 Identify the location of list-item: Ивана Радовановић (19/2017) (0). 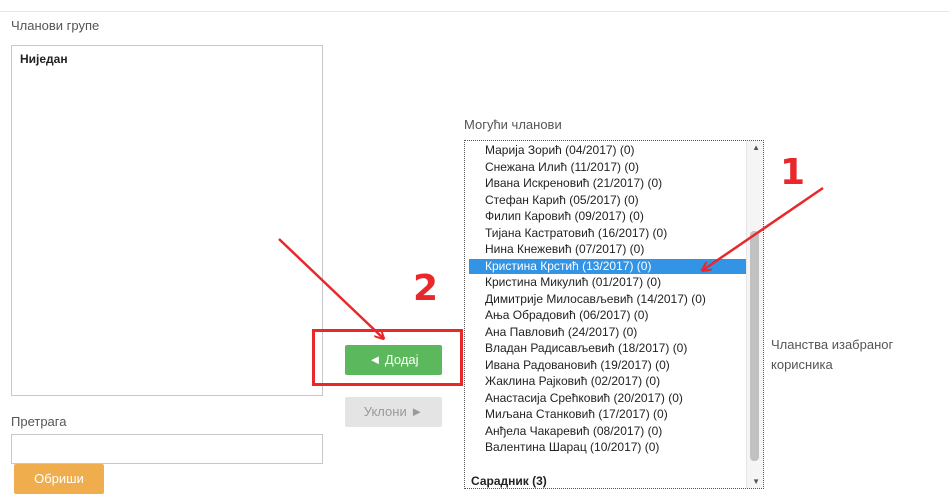
(620, 365).